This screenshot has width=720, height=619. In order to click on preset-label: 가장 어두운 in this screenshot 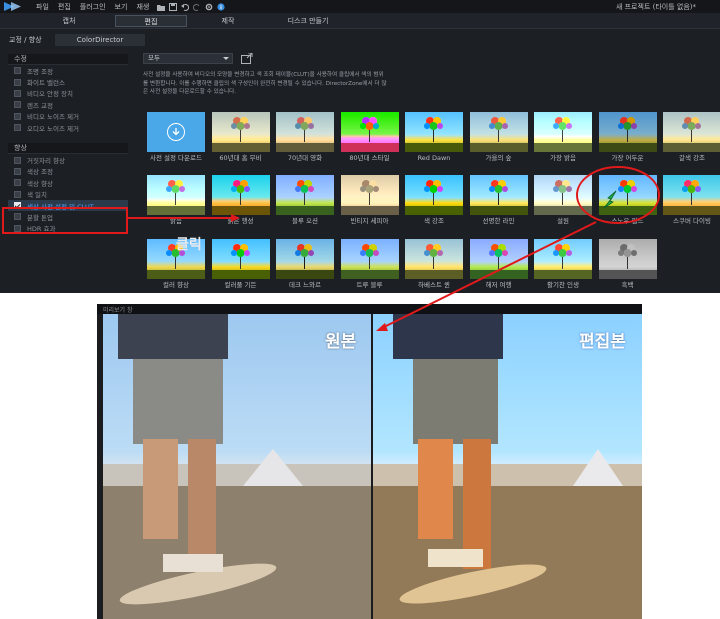, I will do `click(627, 158)`.